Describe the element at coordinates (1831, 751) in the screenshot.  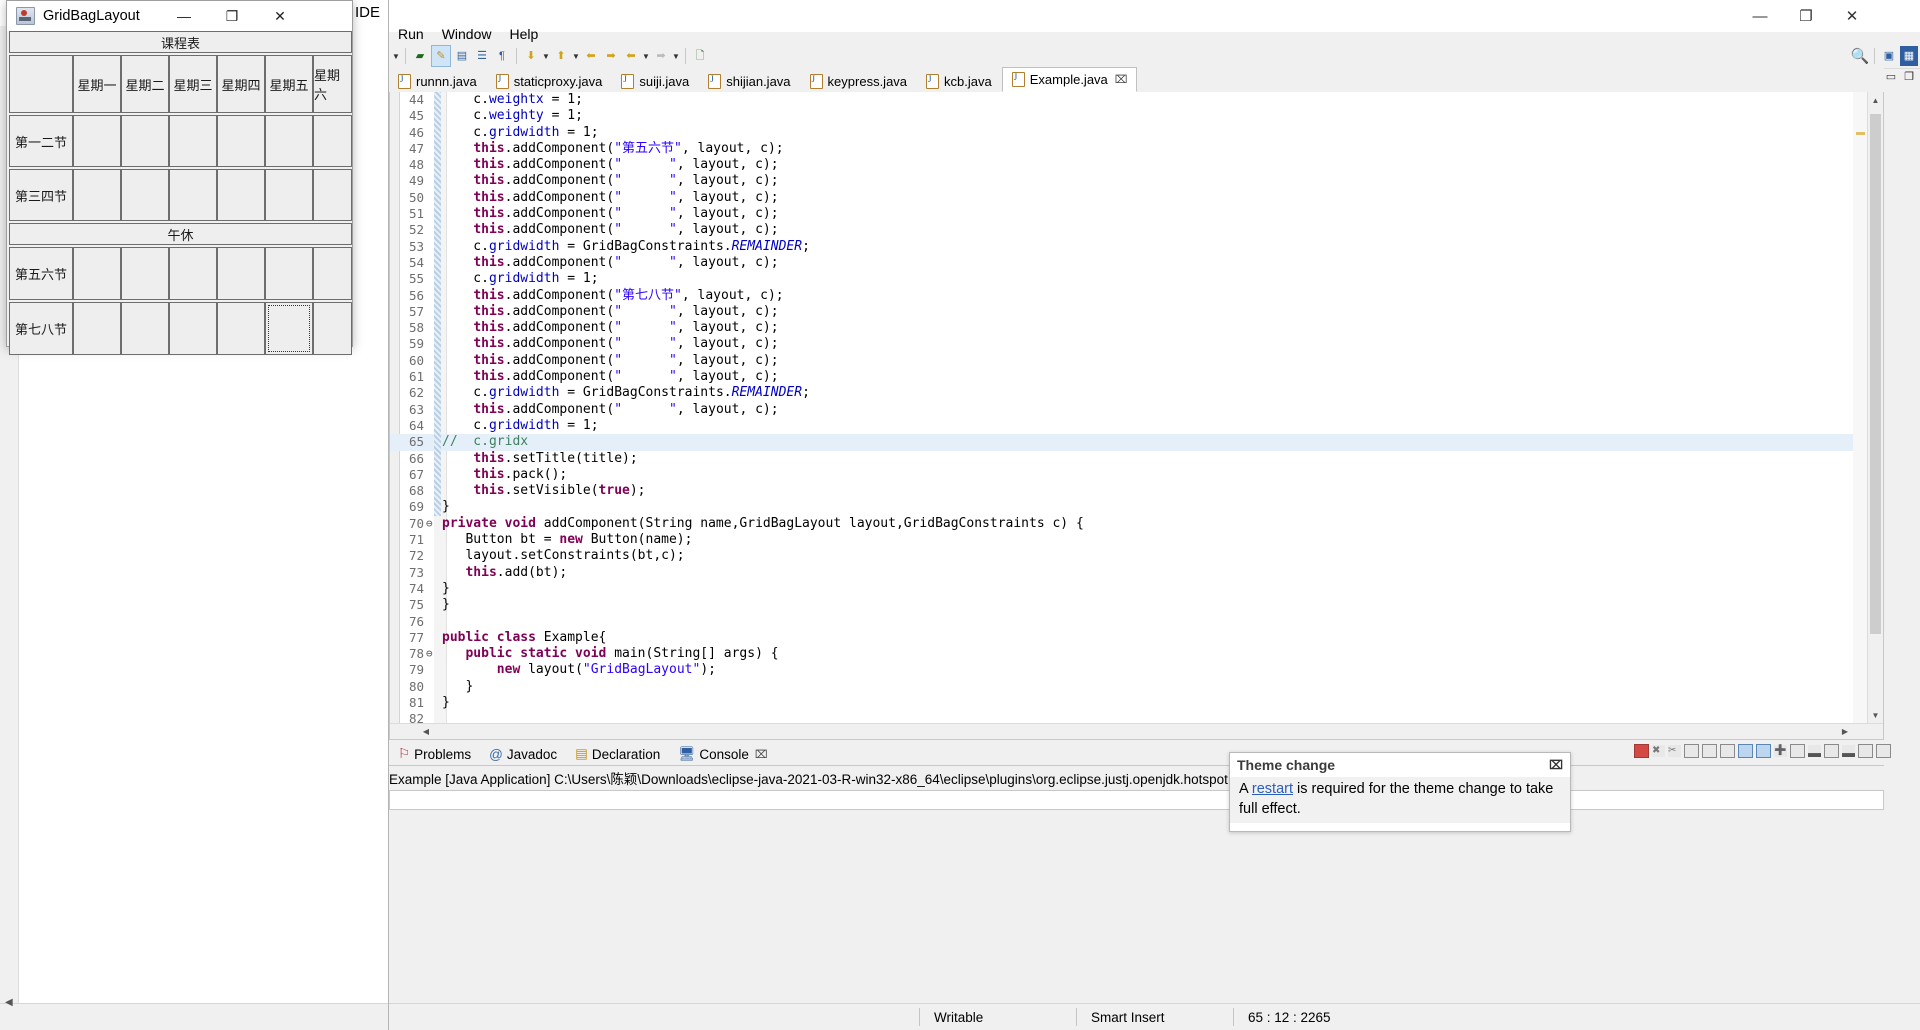
I see `new-console-view-icon` at that location.